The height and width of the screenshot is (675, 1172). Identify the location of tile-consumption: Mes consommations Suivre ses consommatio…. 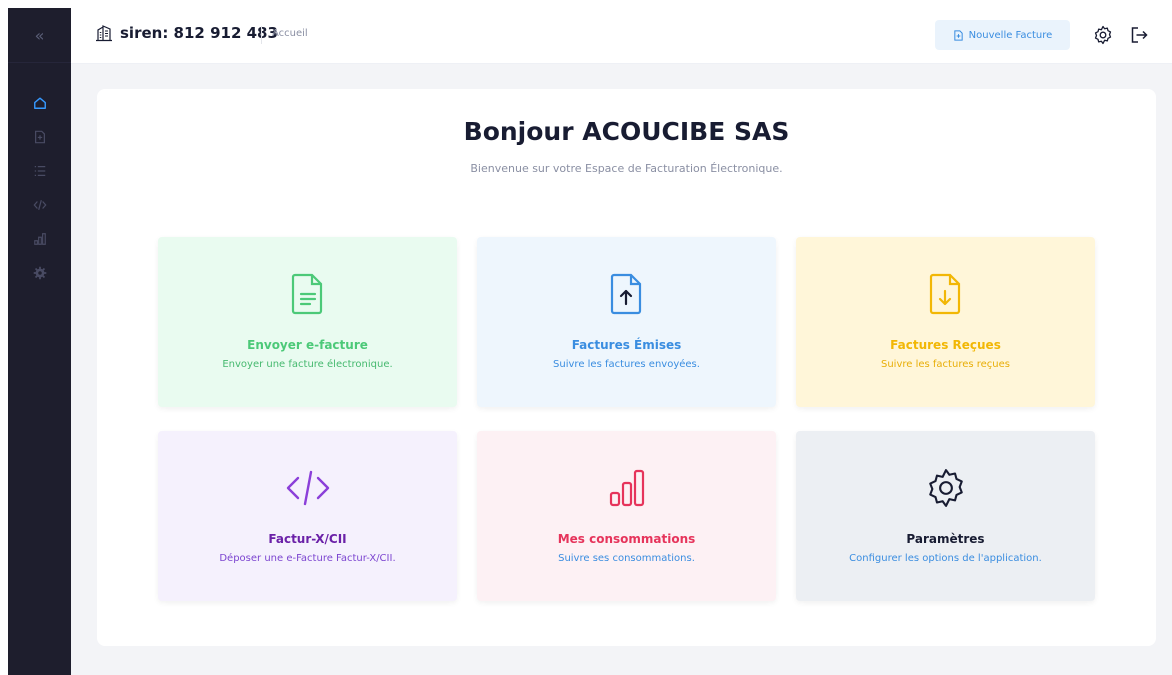
(626, 516).